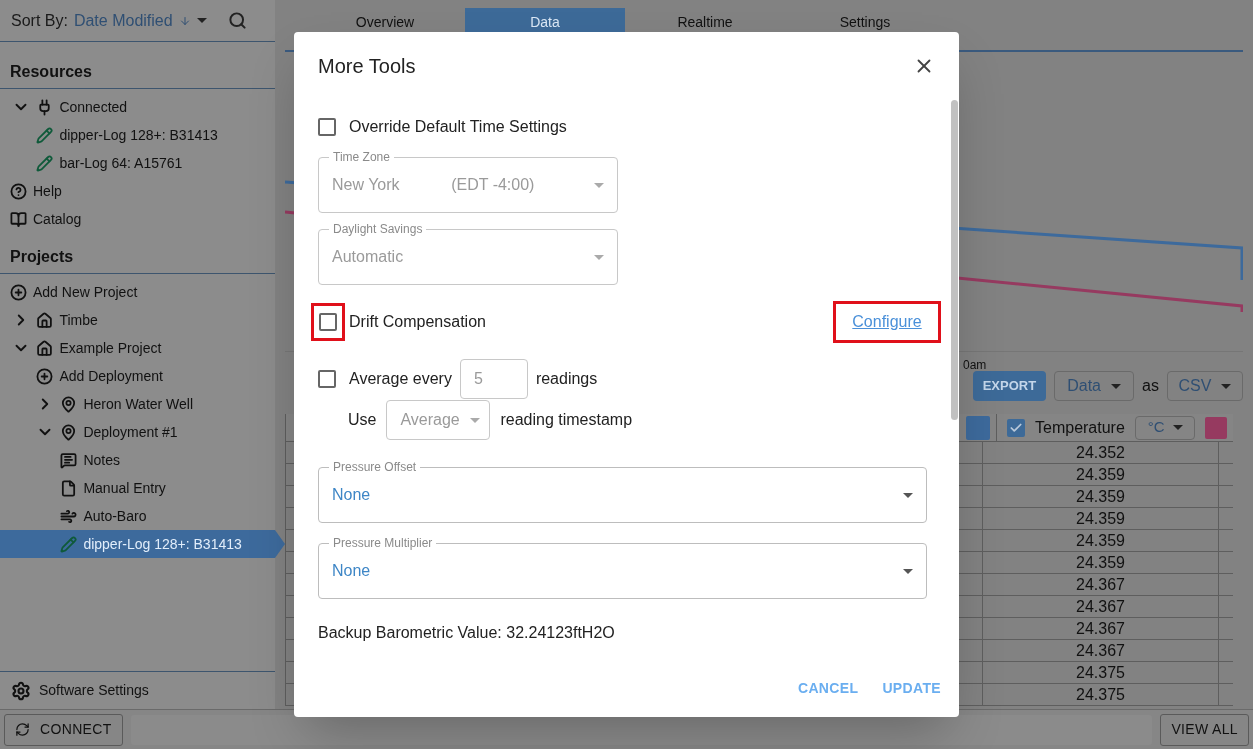  What do you see at coordinates (1150, 386) in the screenshot?
I see `as-label: as` at bounding box center [1150, 386].